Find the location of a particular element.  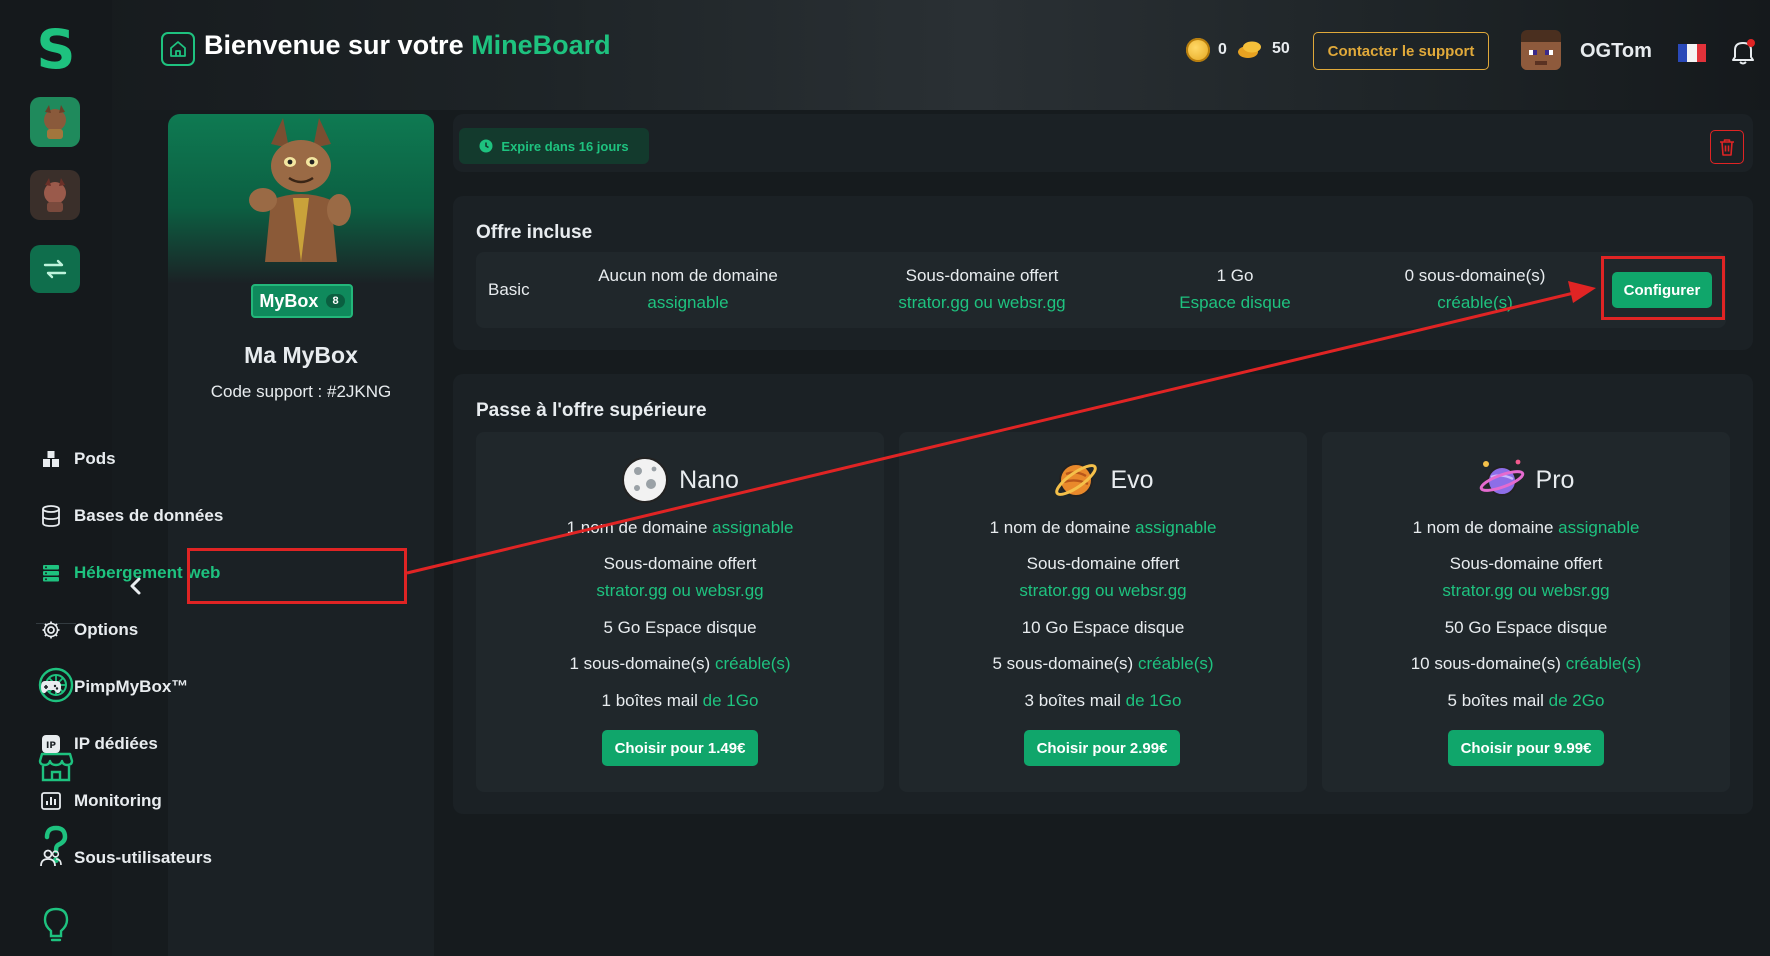

language-flag-fr is located at coordinates (1692, 53).